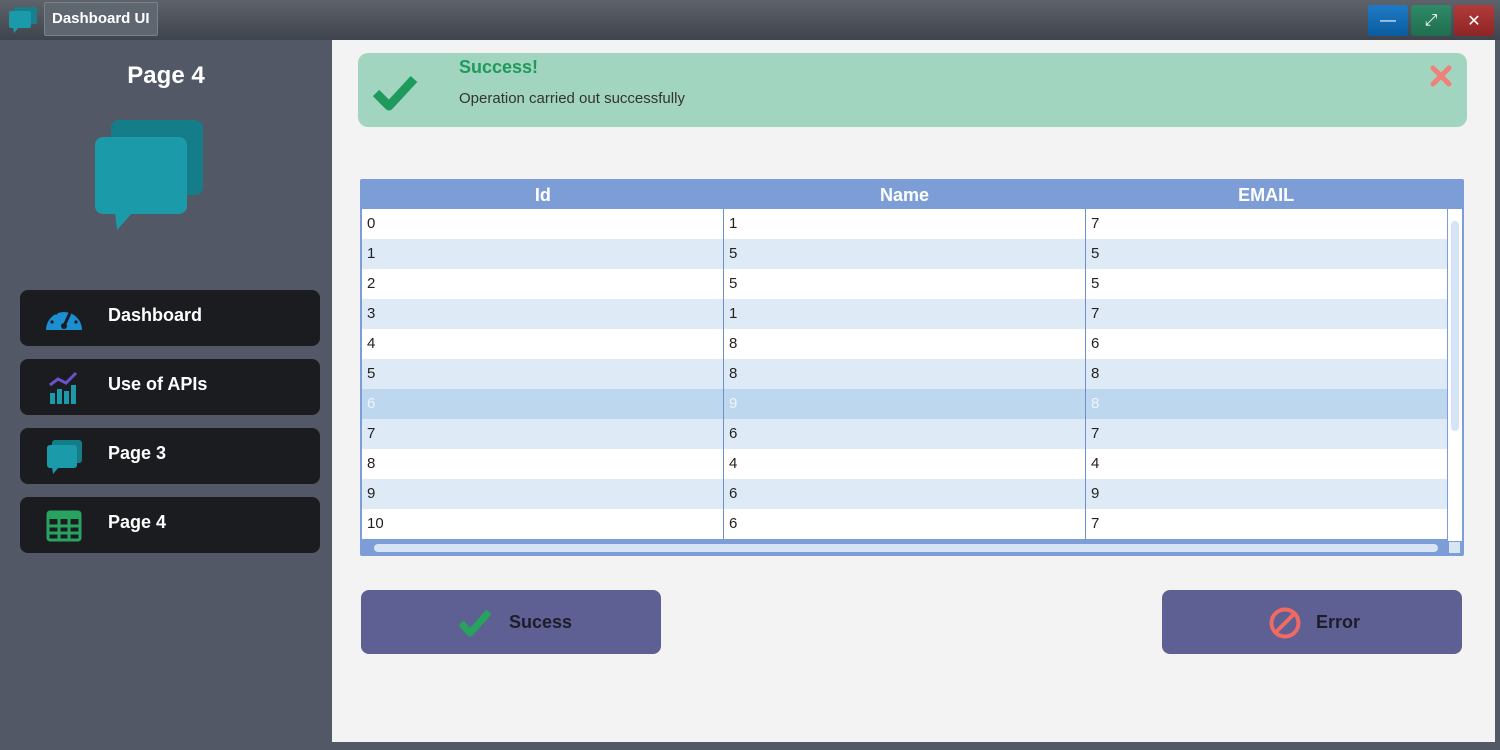 This screenshot has width=1500, height=750. Describe the element at coordinates (750, 20) in the screenshot. I see `title-bar: Dashboard UI — ⤢ ✕` at that location.